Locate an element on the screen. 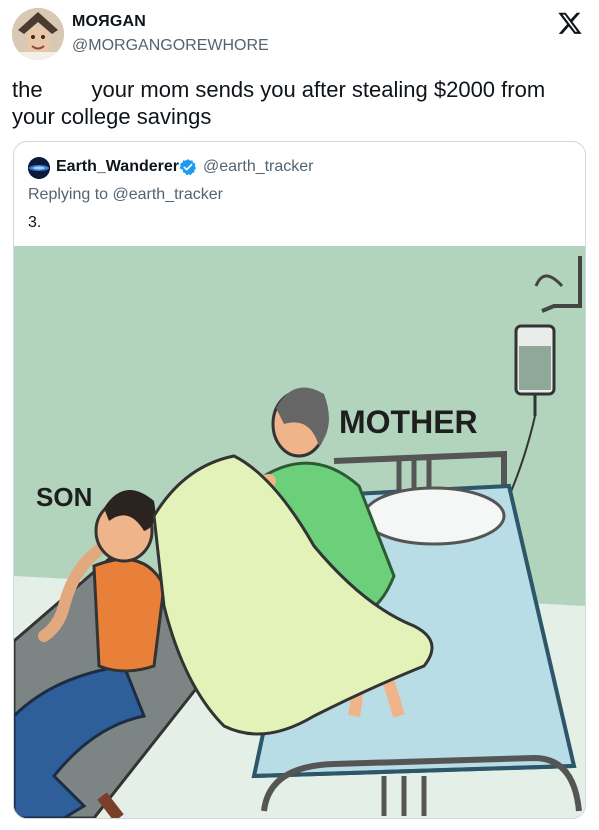 The width and height of the screenshot is (599, 830). user-avatar is located at coordinates (38, 34).